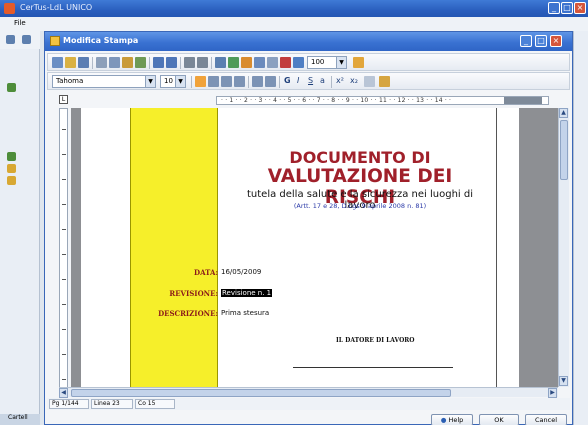 Image resolution: width=588 pixels, height=425 pixels. What do you see at coordinates (580, 8) in the screenshot?
I see `app-close-button: ×` at bounding box center [580, 8].